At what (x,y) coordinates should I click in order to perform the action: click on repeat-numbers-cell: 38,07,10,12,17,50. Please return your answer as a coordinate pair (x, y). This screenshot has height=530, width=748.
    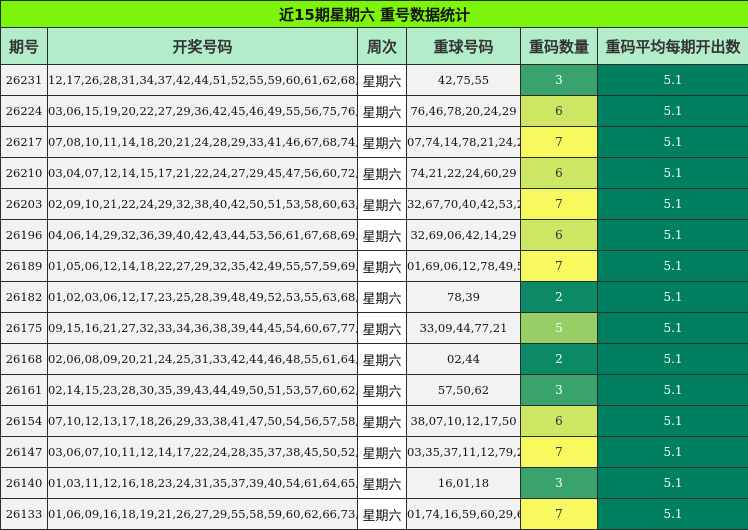
    Looking at the image, I should click on (464, 421).